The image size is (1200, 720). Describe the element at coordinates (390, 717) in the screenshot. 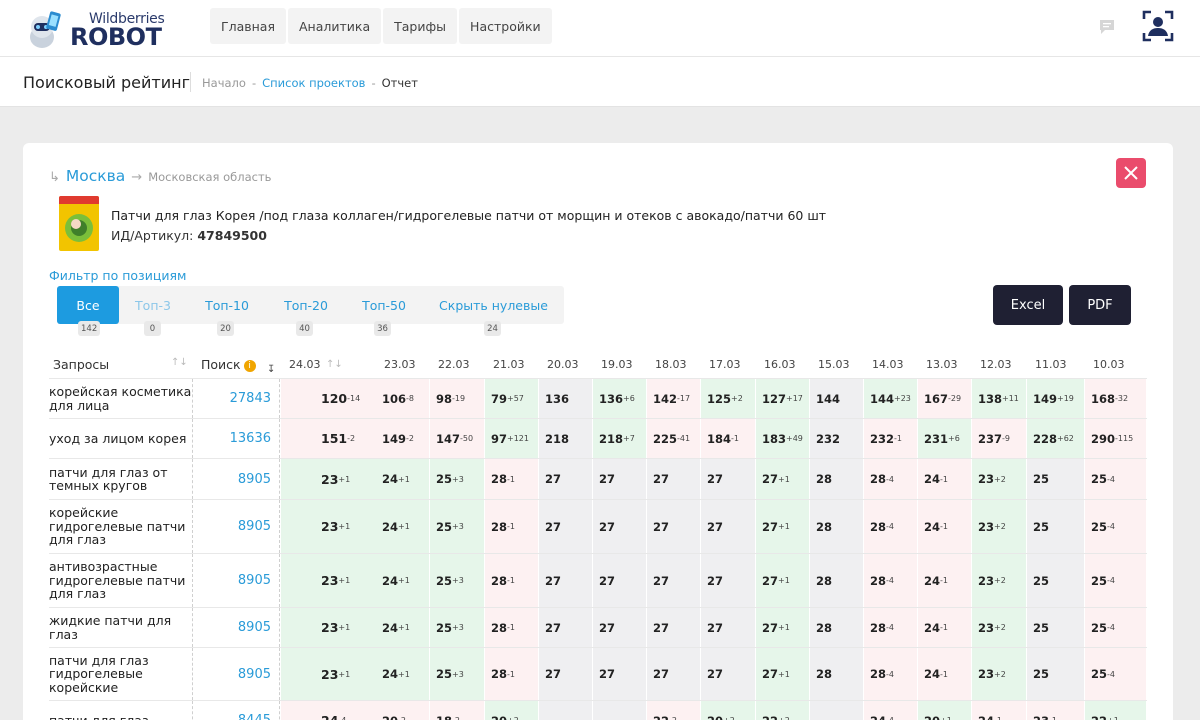

I see `position-value: 20` at that location.